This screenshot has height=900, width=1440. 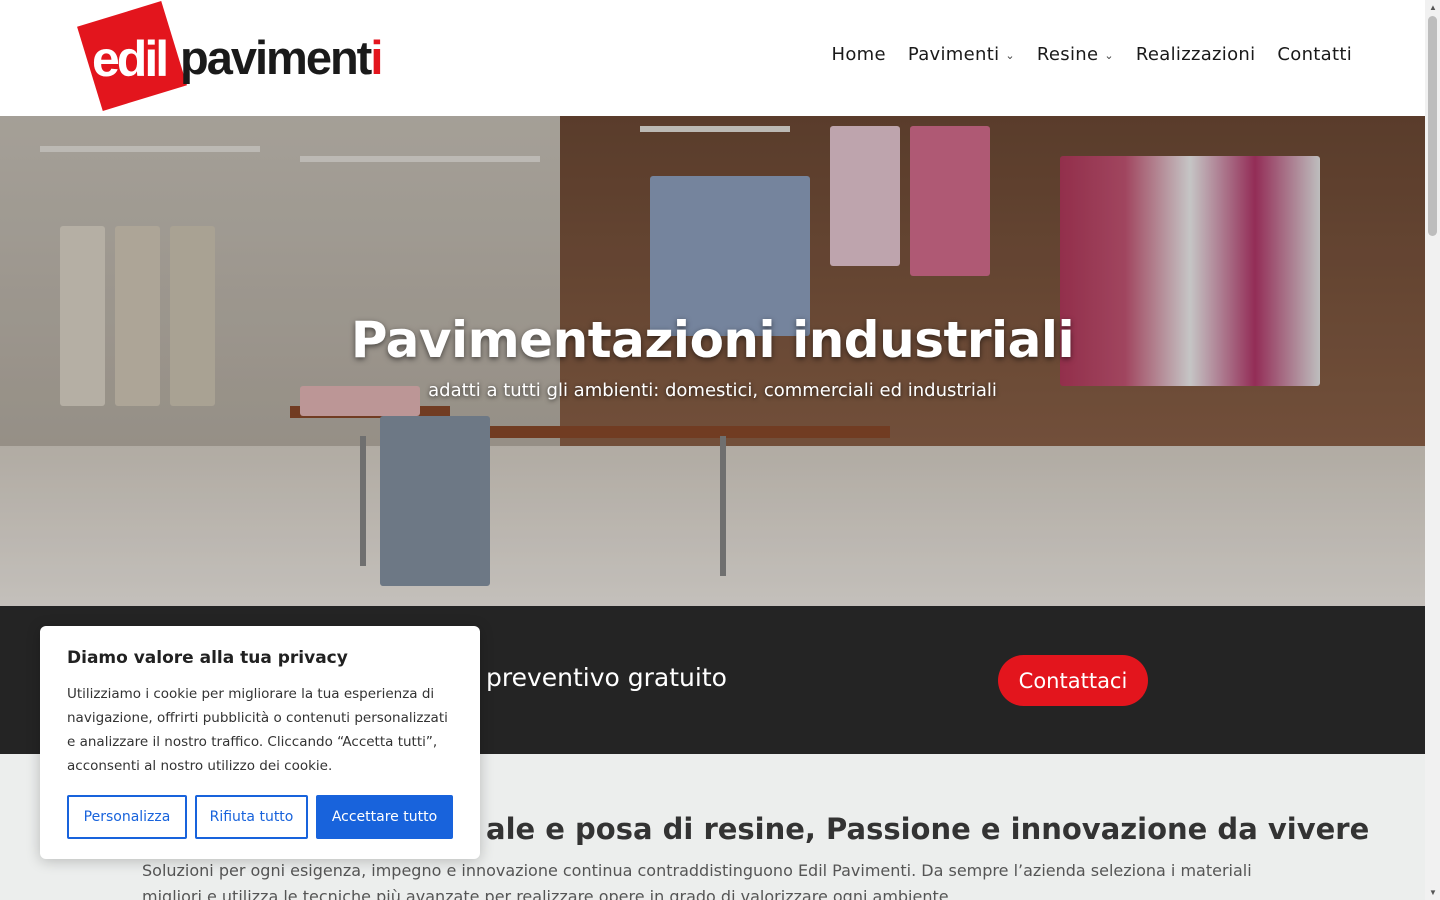 I want to click on reject-all-button: Rifiuta tutto, so click(x=251, y=817).